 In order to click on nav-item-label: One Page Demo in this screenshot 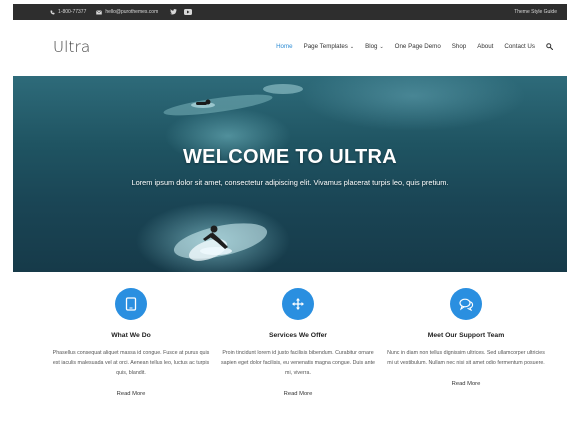, I will do `click(417, 46)`.